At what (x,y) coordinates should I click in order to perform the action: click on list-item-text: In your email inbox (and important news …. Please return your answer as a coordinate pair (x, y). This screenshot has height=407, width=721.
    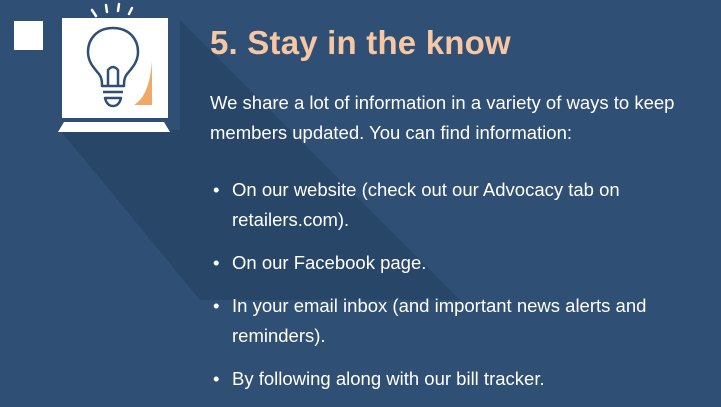
    Looking at the image, I should click on (439, 320).